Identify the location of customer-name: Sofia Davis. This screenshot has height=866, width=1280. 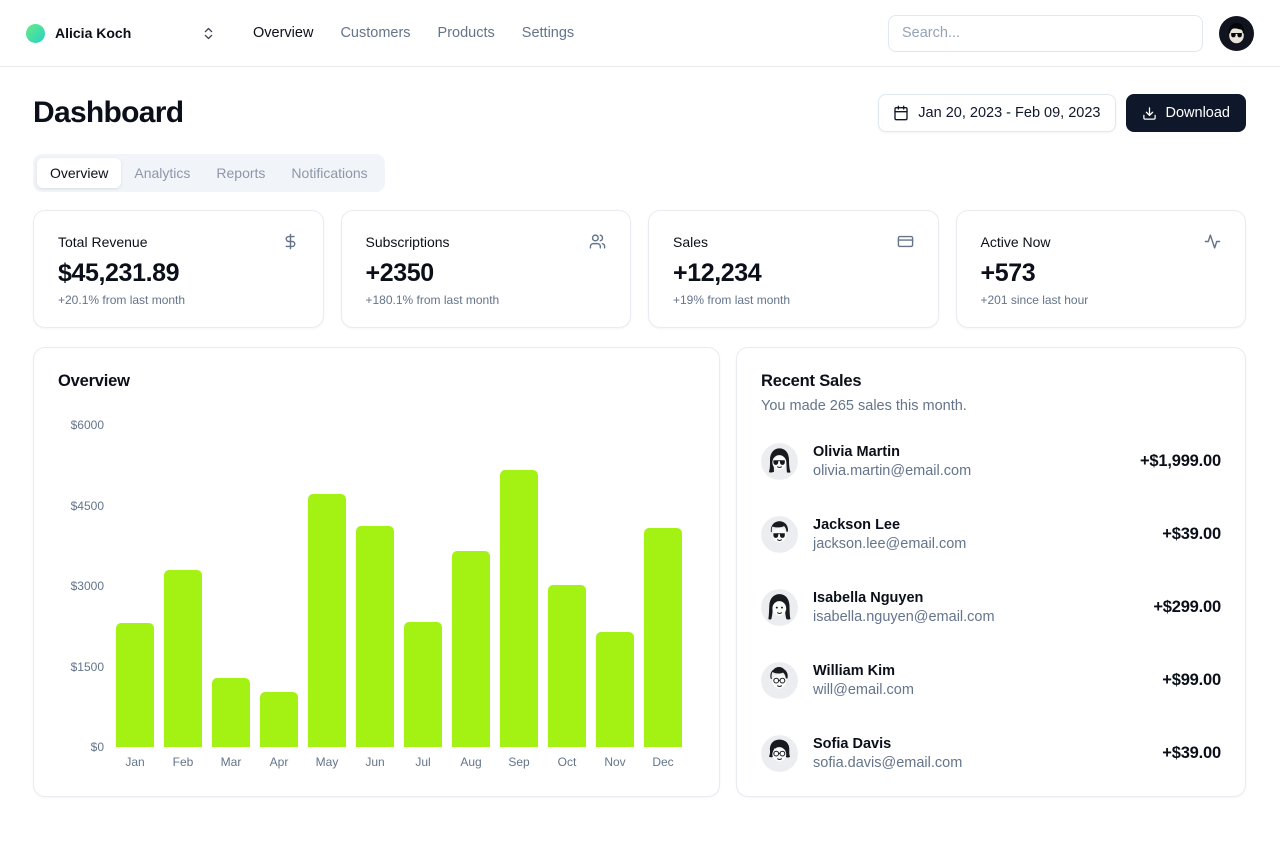
(852, 744).